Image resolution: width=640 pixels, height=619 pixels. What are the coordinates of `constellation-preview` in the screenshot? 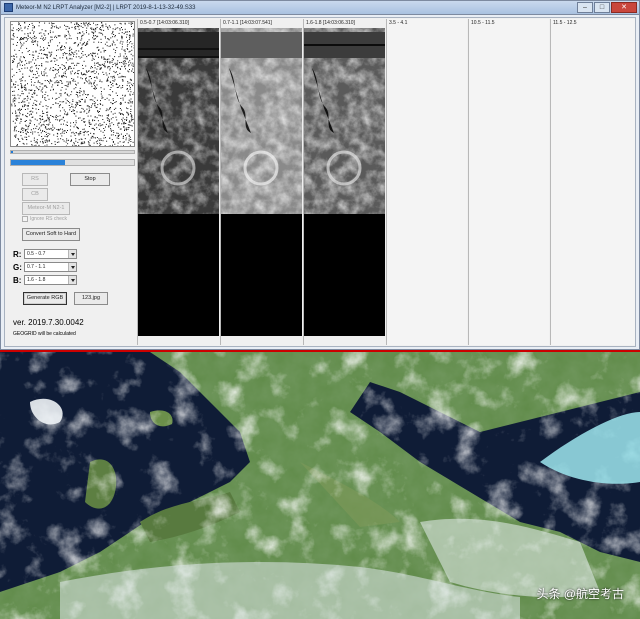 It's located at (72, 84).